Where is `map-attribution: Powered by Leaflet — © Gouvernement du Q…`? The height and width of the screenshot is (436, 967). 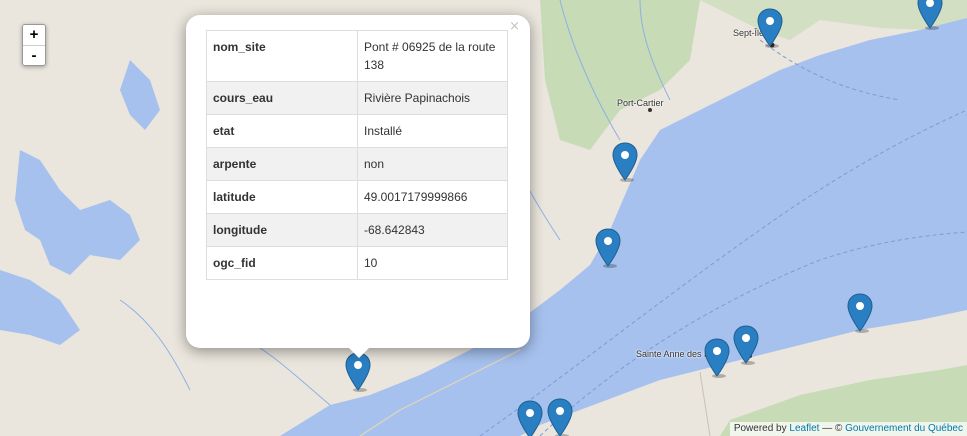
map-attribution: Powered by Leaflet — © Gouvernement du Q… is located at coordinates (848, 429).